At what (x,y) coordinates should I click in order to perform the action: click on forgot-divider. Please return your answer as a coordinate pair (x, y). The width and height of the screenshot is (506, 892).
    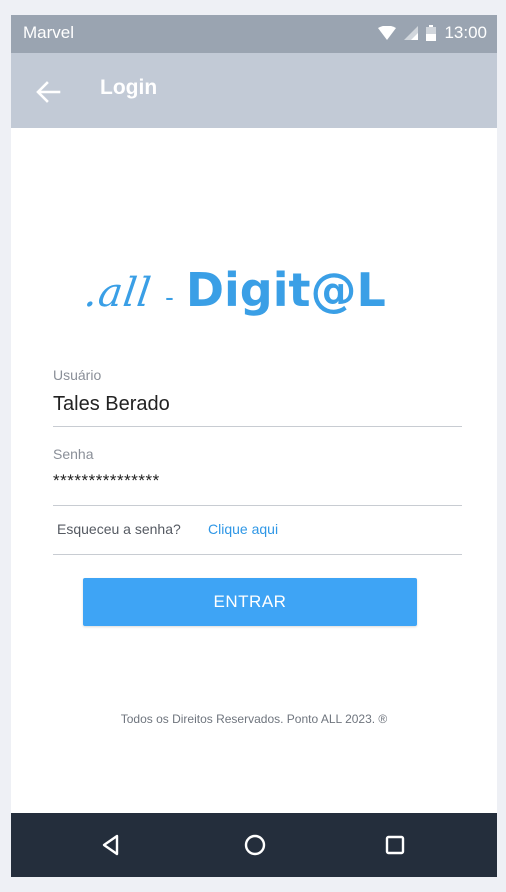
    Looking at the image, I should click on (257, 554).